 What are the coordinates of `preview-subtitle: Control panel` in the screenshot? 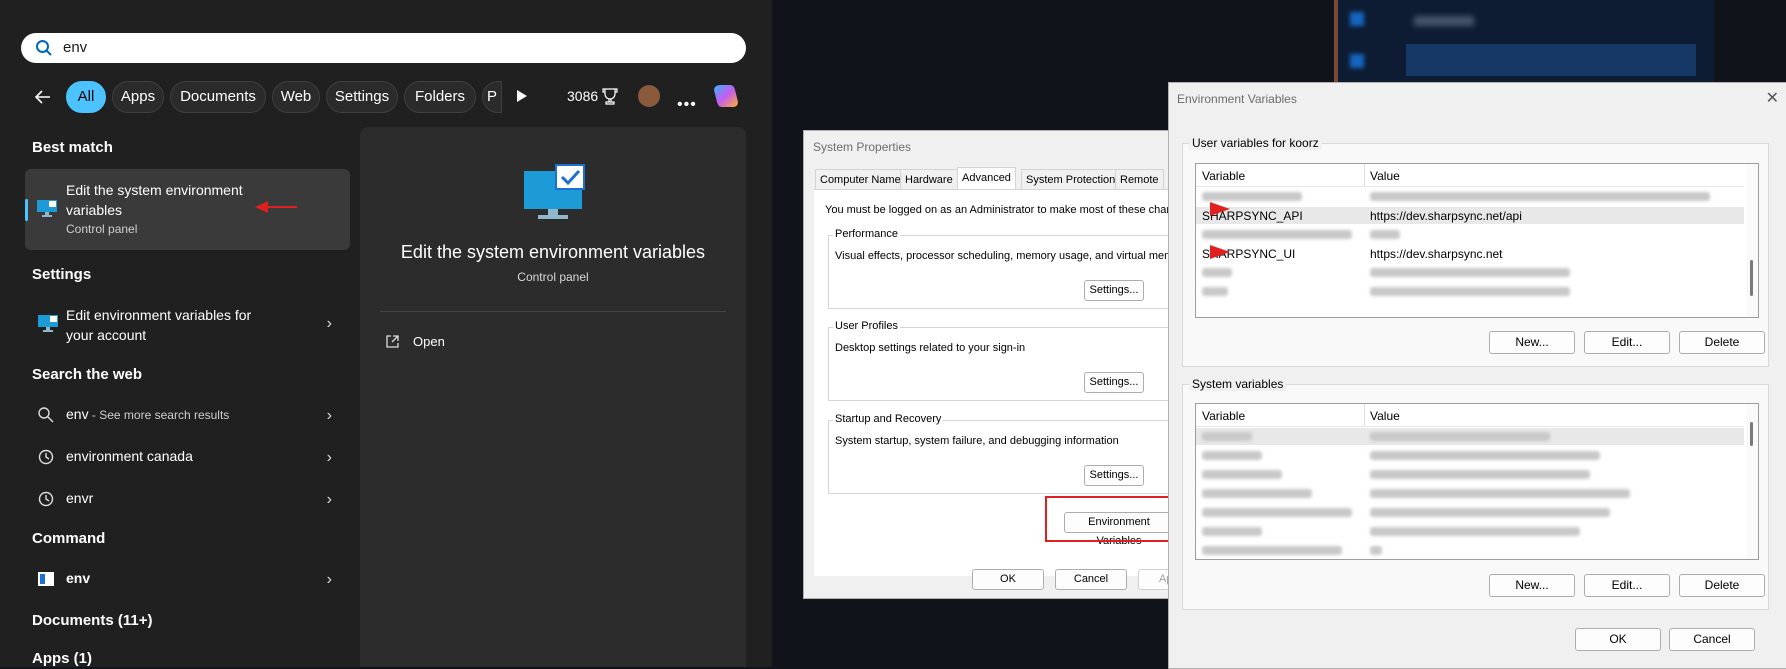 It's located at (553, 277).